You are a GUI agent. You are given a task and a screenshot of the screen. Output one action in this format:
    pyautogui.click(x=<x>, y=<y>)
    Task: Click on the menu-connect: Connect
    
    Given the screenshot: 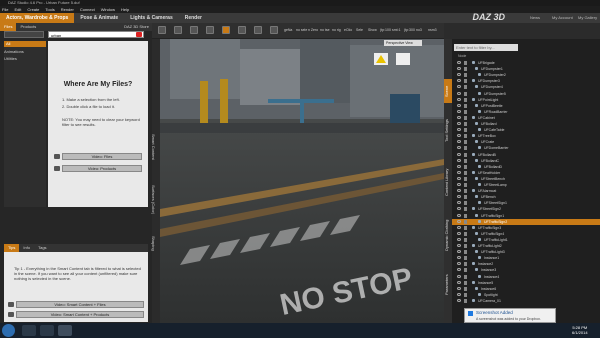 What is the action you would take?
    pyautogui.click(x=87, y=9)
    